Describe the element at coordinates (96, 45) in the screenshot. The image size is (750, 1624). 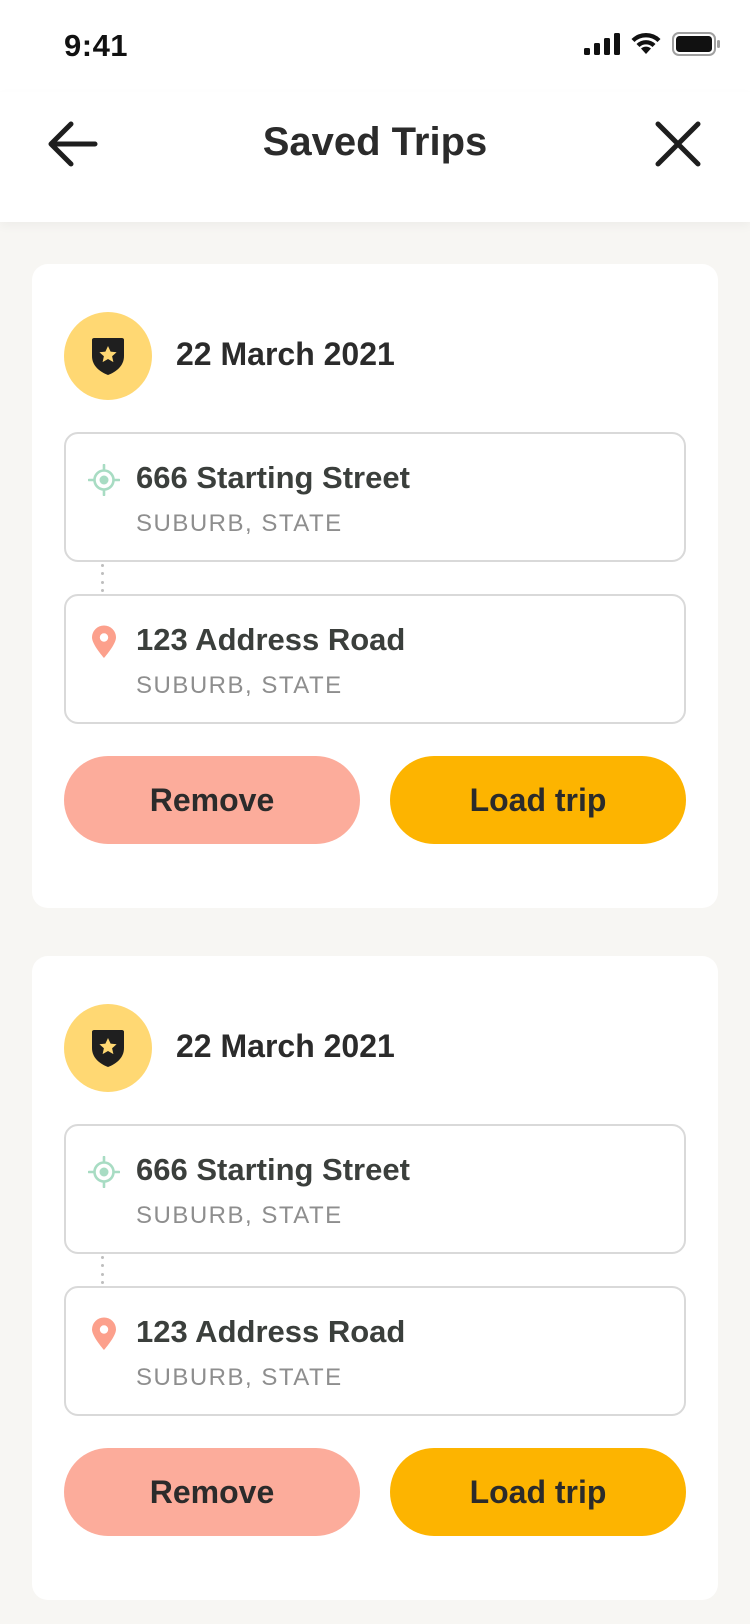
I see `status-time: 9:41` at that location.